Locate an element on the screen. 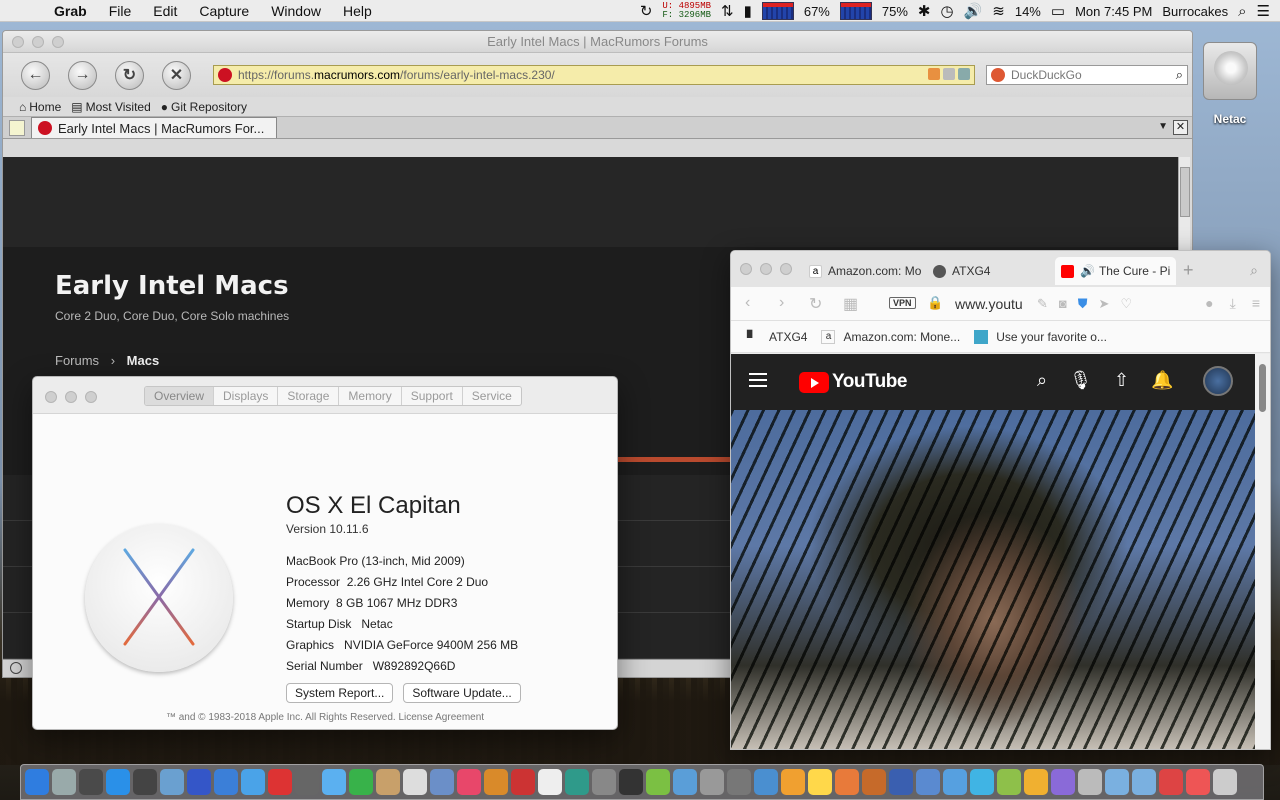 This screenshot has width=1280, height=800. notification-center-icon: ☰ is located at coordinates (1263, 11).